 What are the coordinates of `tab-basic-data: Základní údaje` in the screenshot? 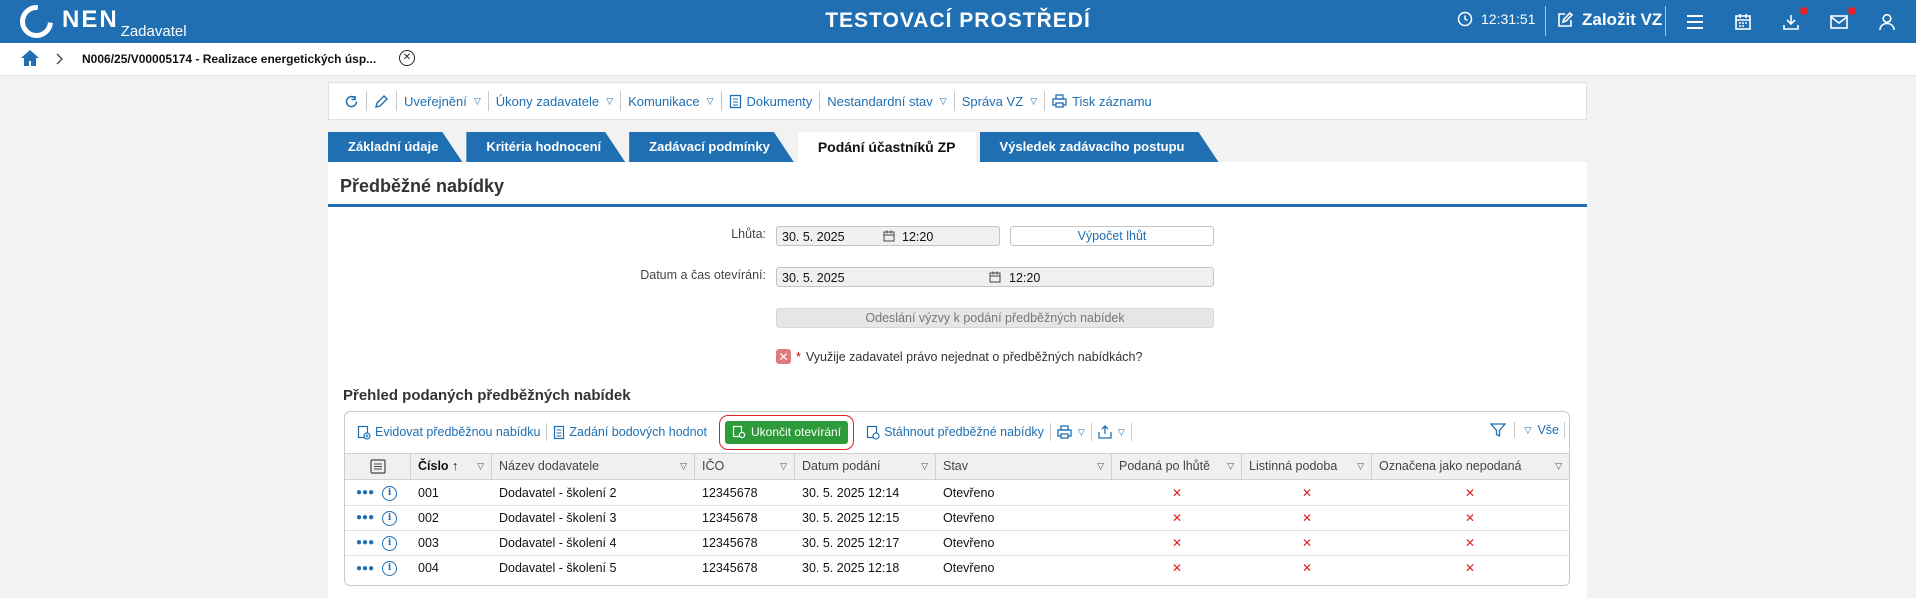 It's located at (395, 147).